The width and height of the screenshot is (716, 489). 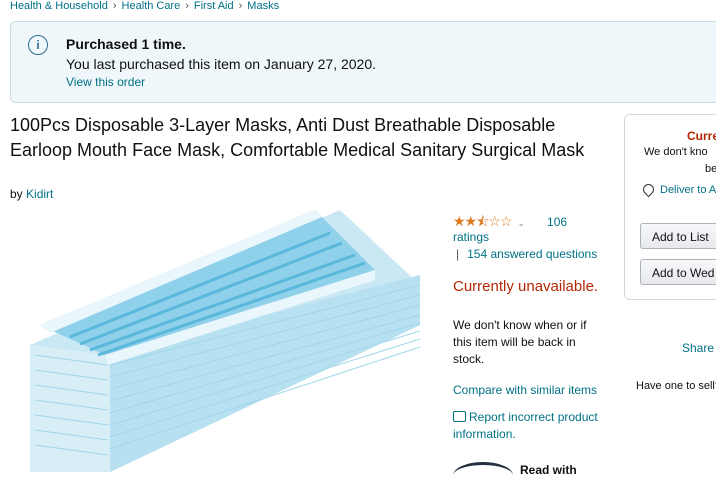 I want to click on availability-status: Currently unavailable., so click(x=526, y=286).